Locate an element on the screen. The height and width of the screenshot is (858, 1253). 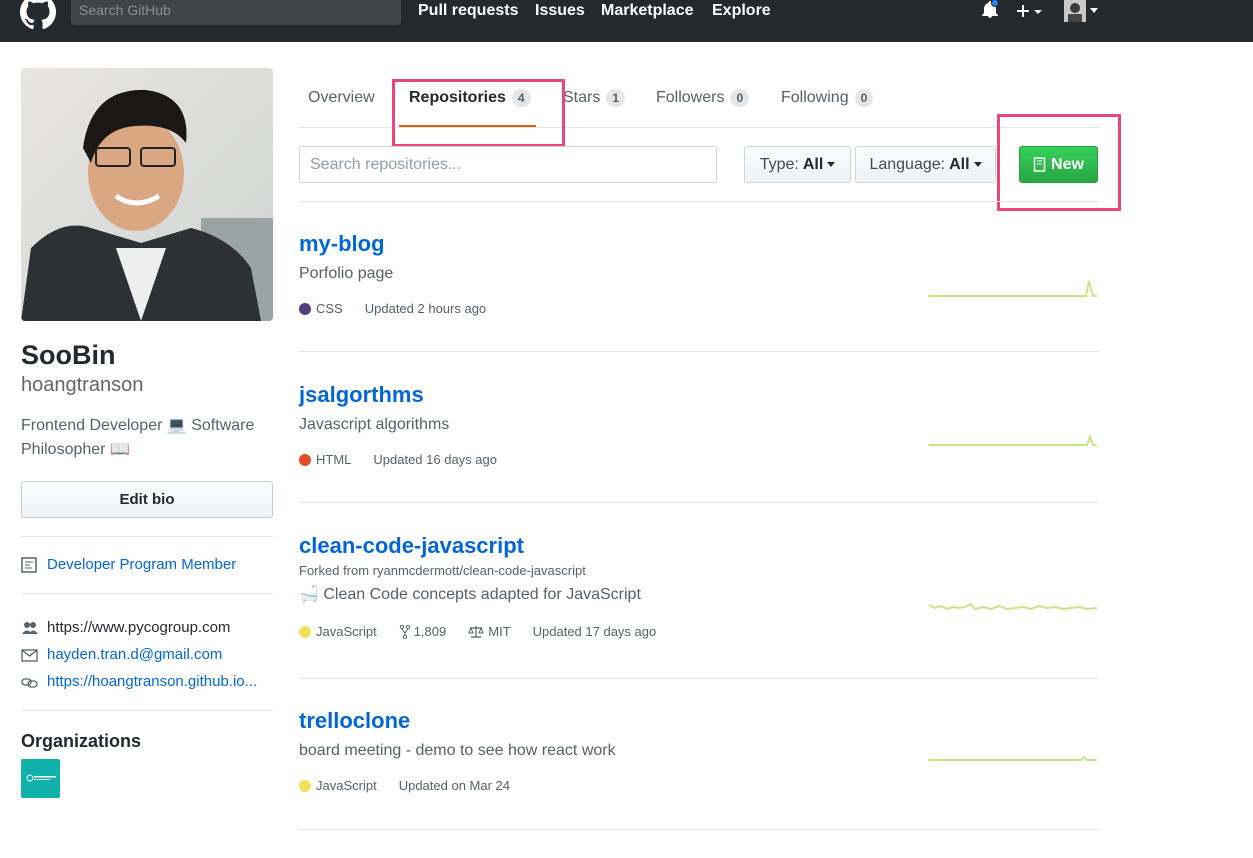
language-name: HTML is located at coordinates (334, 459).